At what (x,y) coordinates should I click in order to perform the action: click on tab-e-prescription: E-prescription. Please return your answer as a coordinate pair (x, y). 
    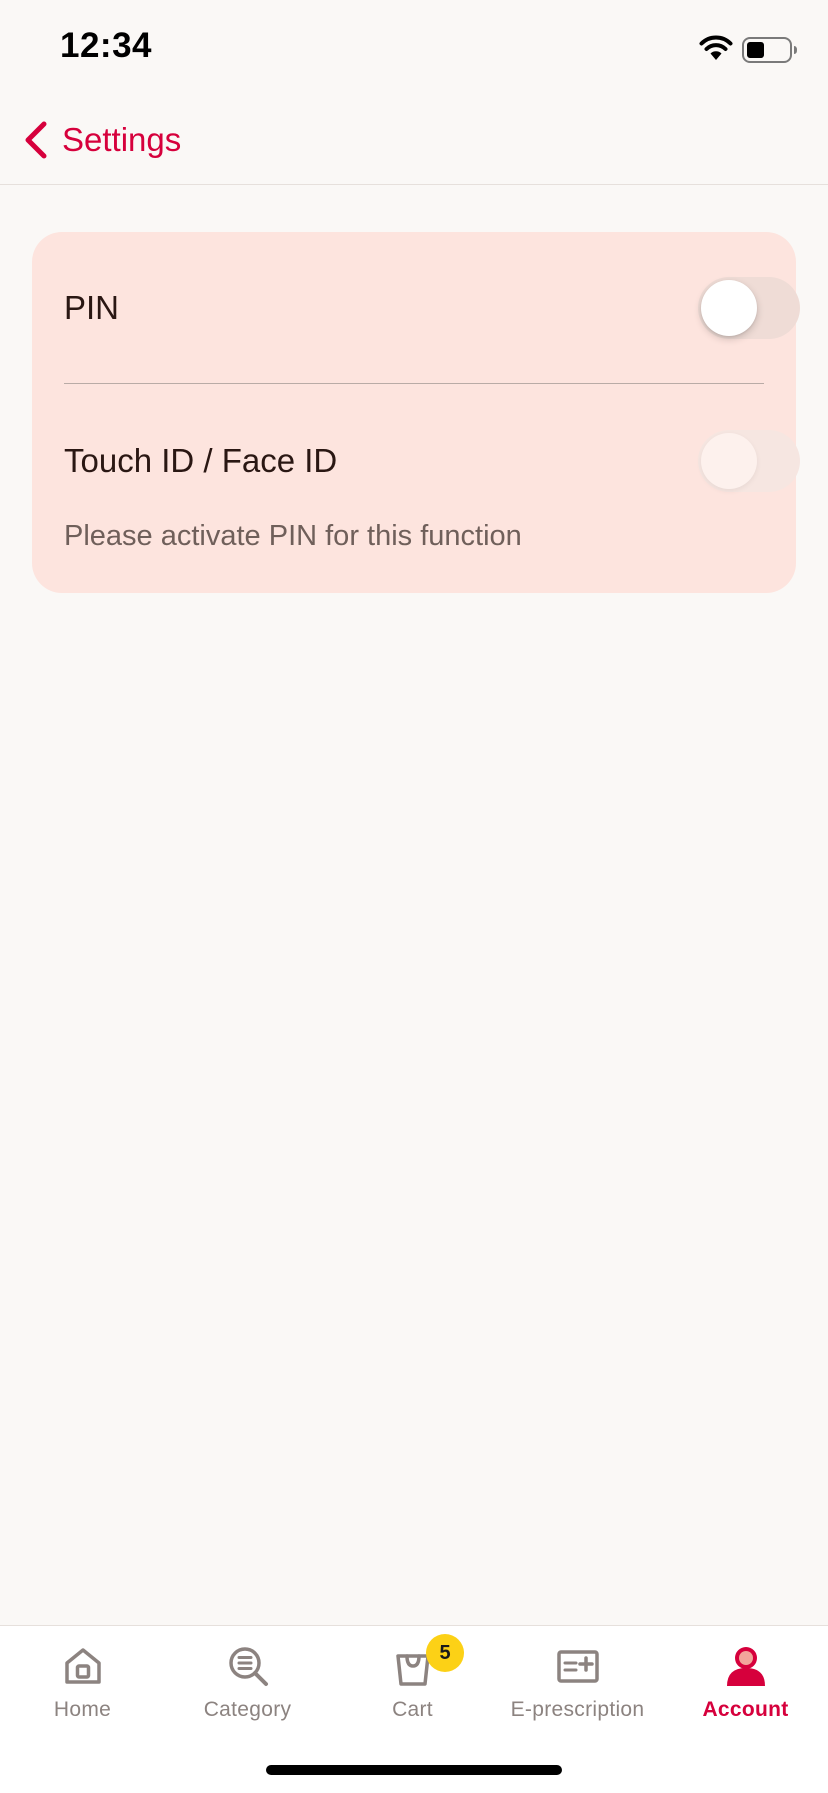
    Looking at the image, I should click on (577, 1681).